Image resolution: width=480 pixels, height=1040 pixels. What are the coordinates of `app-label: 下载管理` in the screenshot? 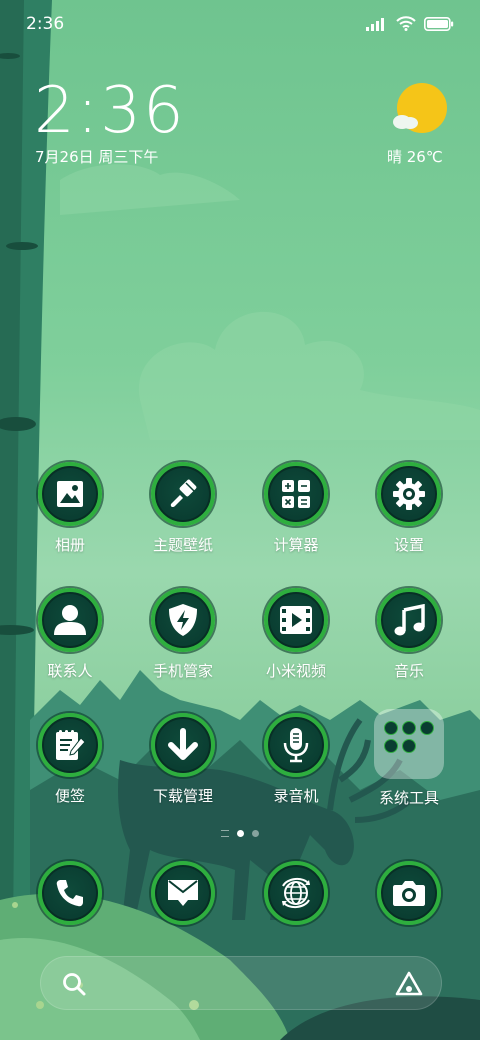 It's located at (182, 796).